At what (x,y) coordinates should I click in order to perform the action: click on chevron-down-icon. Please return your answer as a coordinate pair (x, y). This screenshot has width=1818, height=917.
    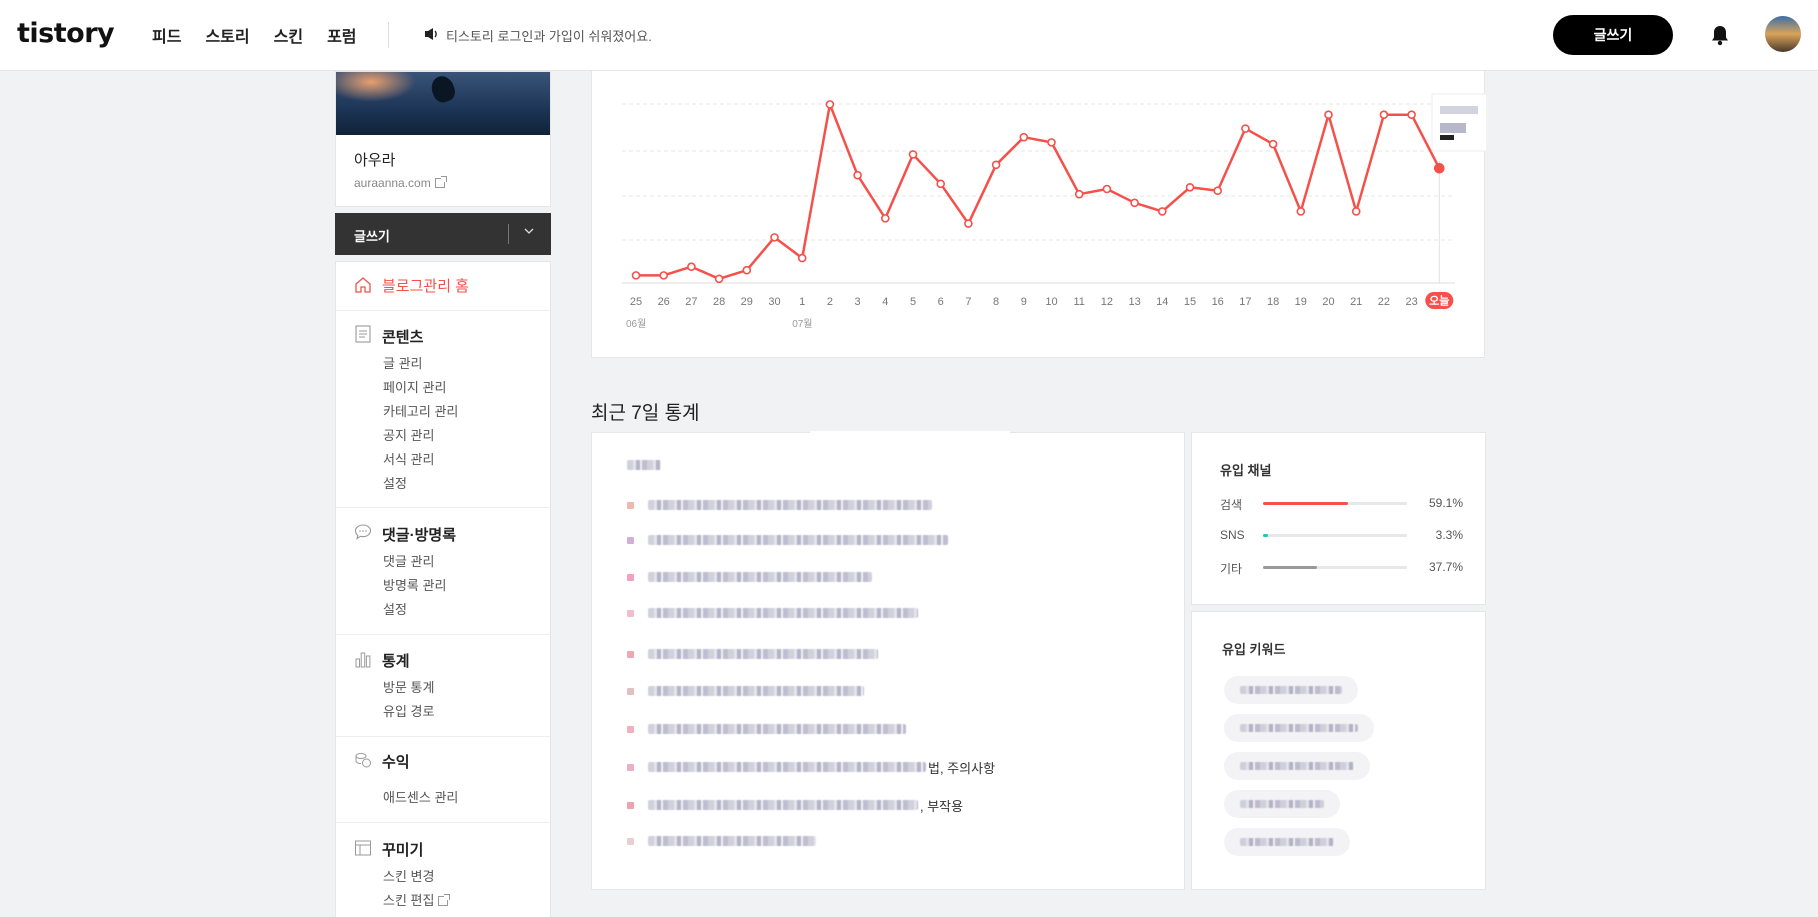
    Looking at the image, I should click on (529, 231).